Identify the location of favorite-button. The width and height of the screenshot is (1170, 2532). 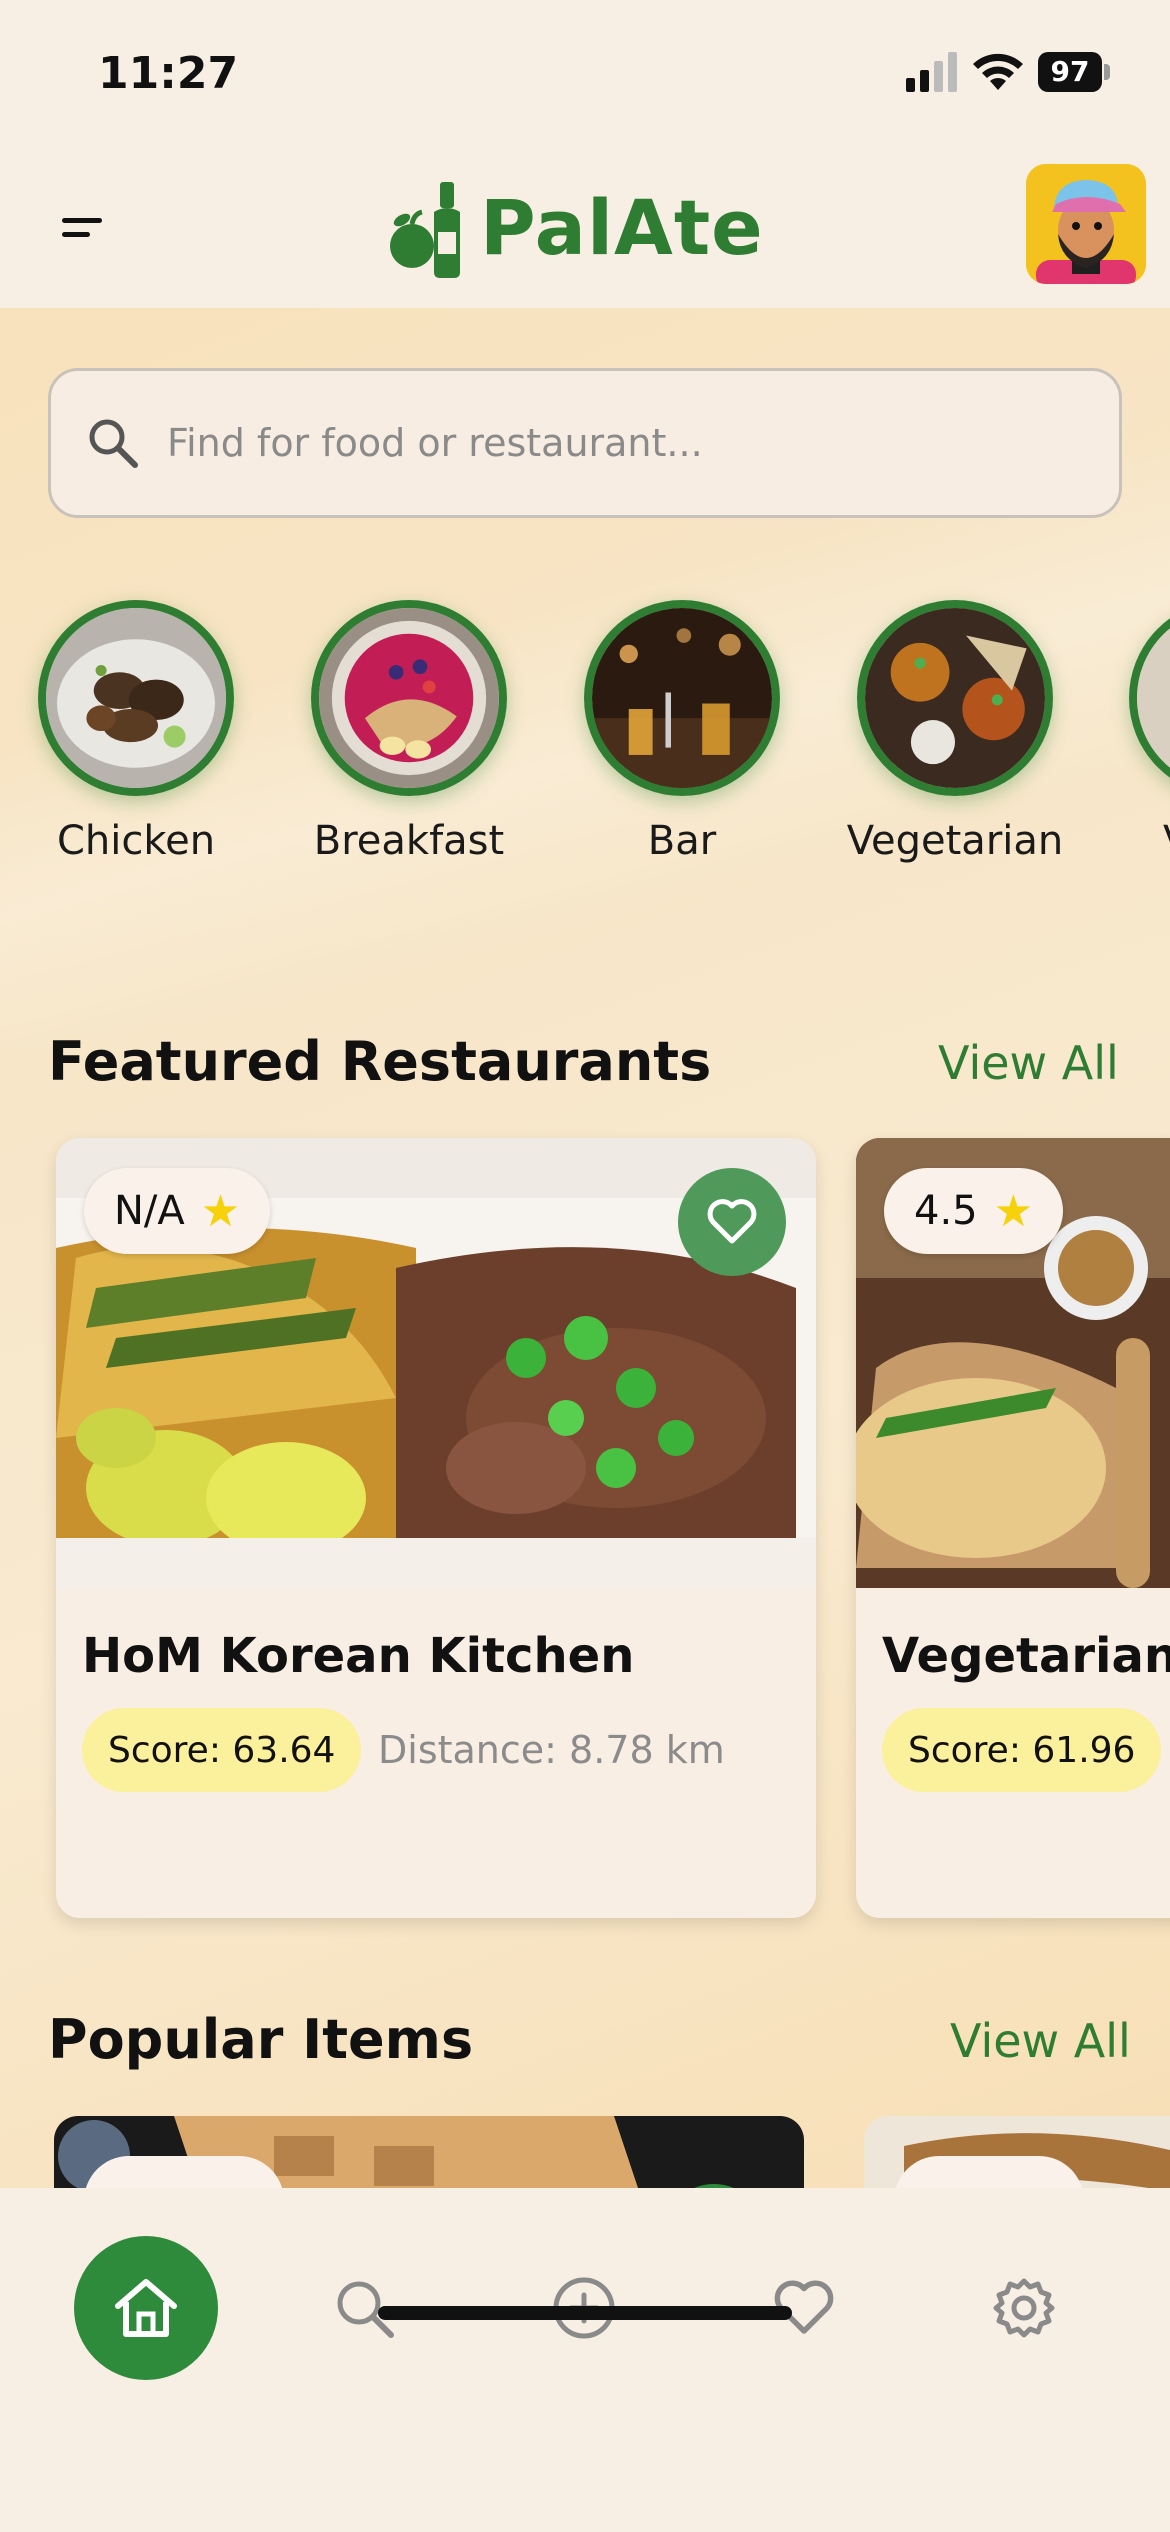
(732, 1222).